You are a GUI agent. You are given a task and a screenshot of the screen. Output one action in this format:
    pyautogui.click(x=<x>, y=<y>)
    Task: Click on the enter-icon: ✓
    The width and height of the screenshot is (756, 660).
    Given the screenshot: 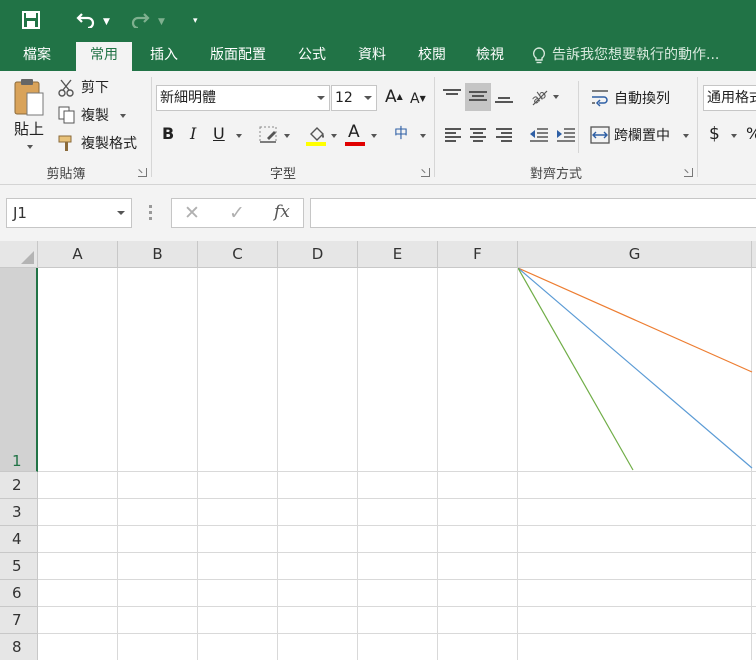 What is the action you would take?
    pyautogui.click(x=237, y=213)
    